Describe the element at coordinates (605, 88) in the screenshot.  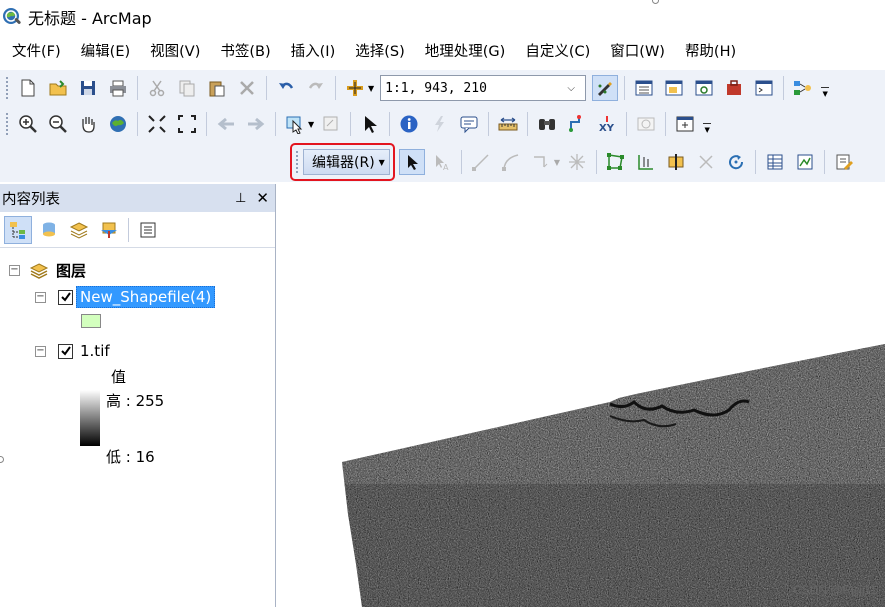
I see `editor-toolbar-toggle-button` at that location.